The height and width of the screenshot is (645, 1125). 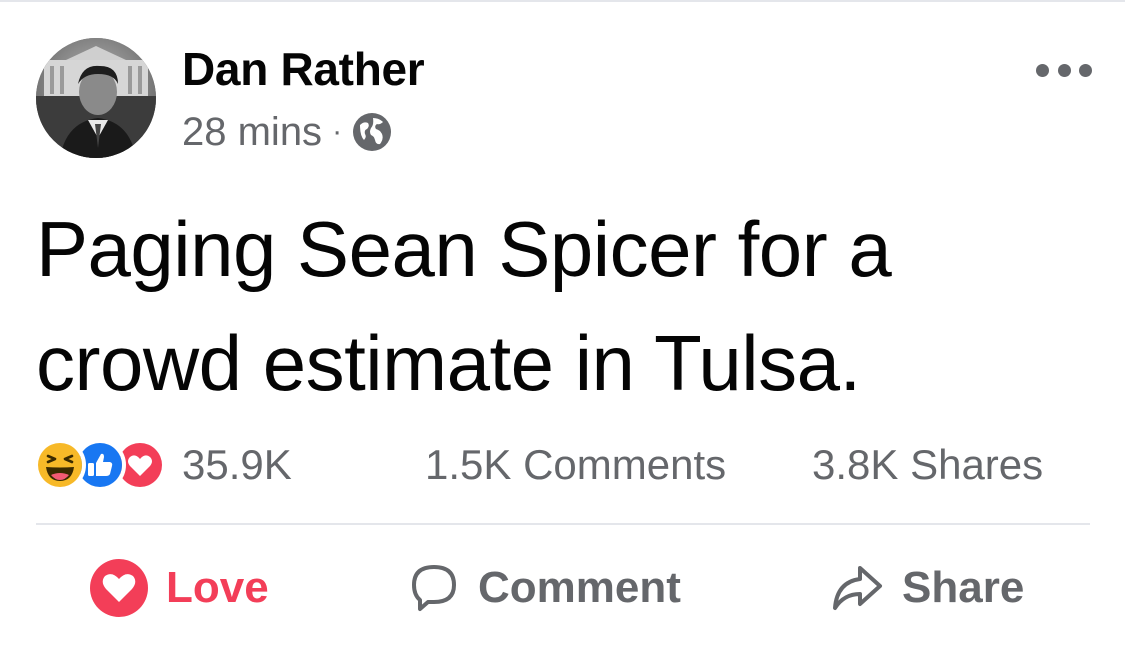 I want to click on avatar-photo, so click(x=96, y=98).